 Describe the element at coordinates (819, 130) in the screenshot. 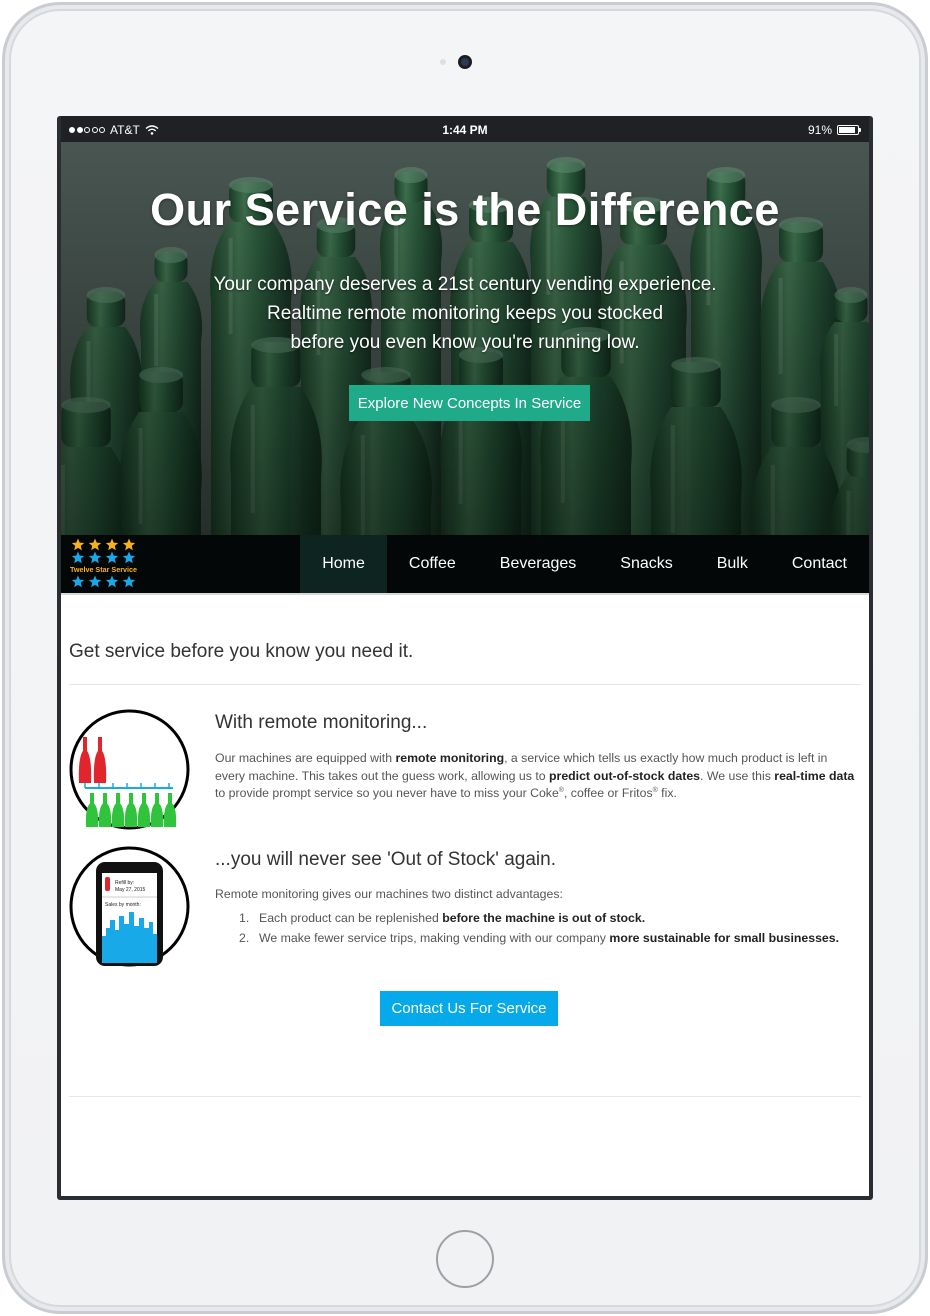

I see `battery-percent: 91%` at that location.